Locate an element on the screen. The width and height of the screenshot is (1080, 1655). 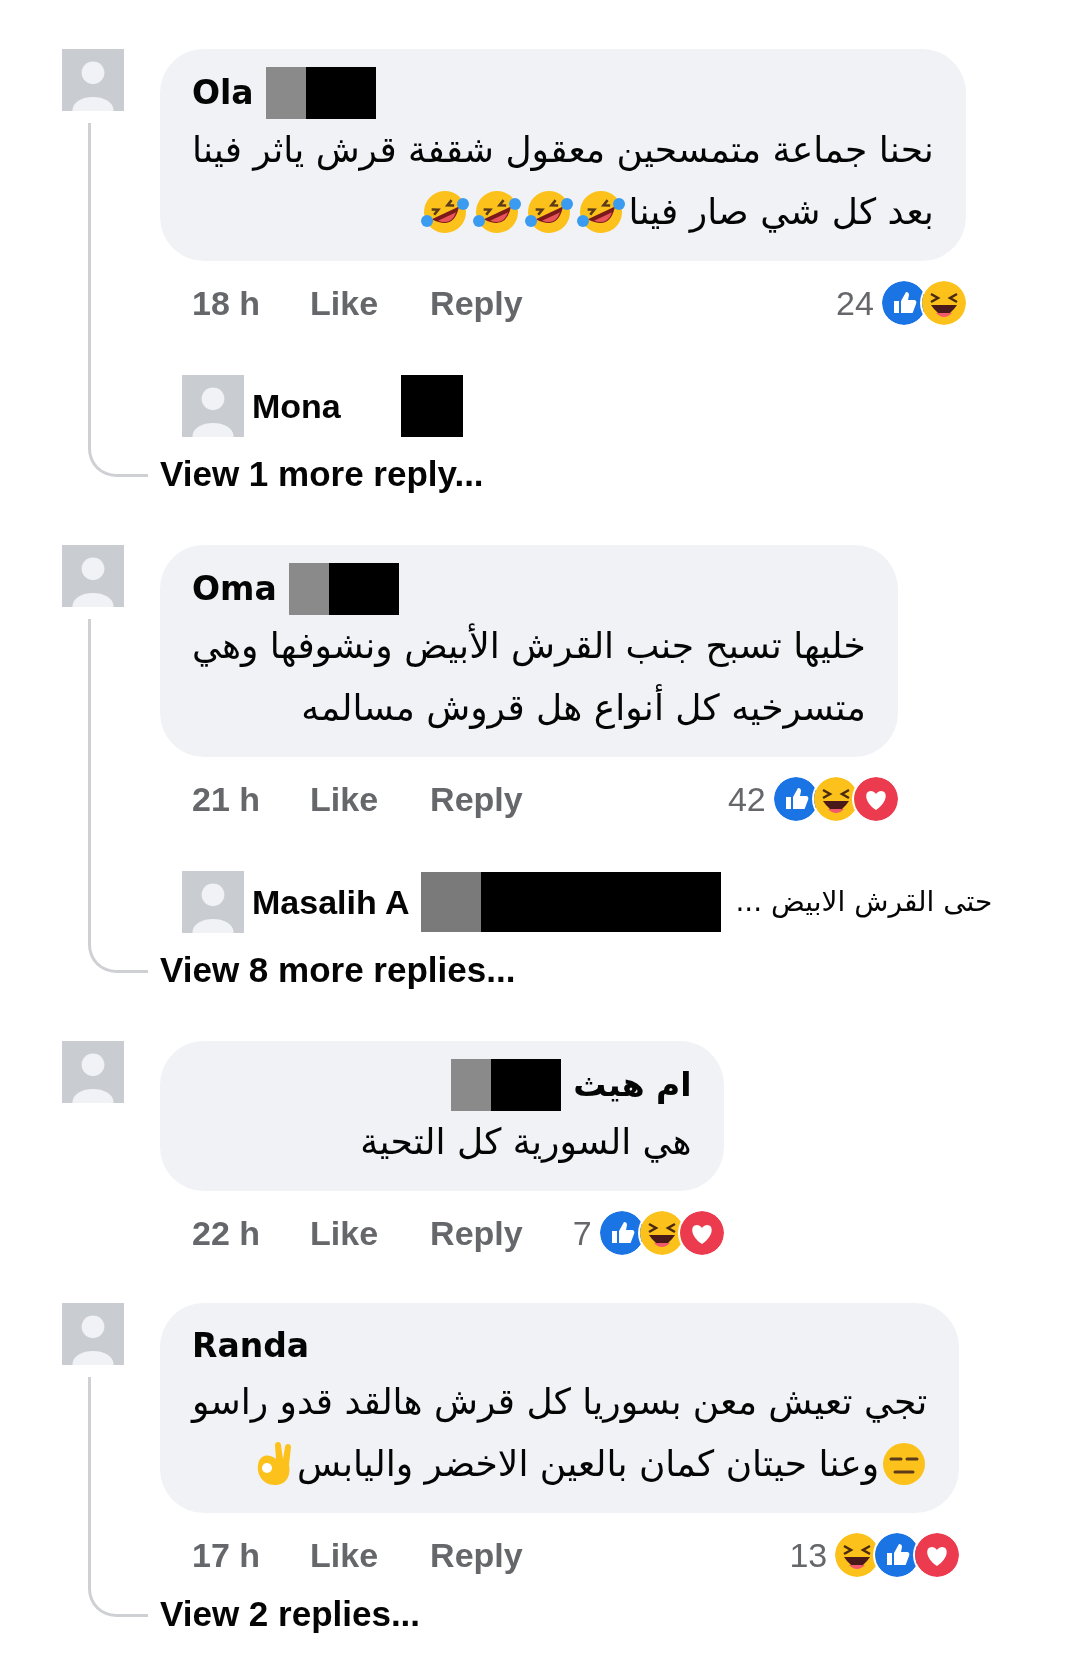
redaction-block is located at coordinates (431, 406).